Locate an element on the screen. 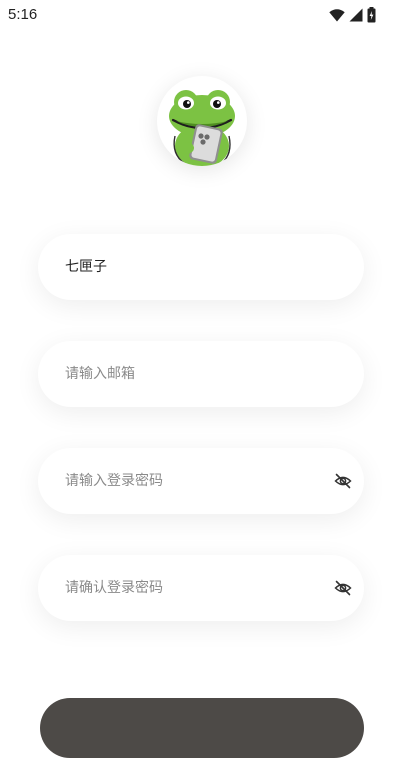  password-placeholder: 请输入登录密码 is located at coordinates (114, 481).